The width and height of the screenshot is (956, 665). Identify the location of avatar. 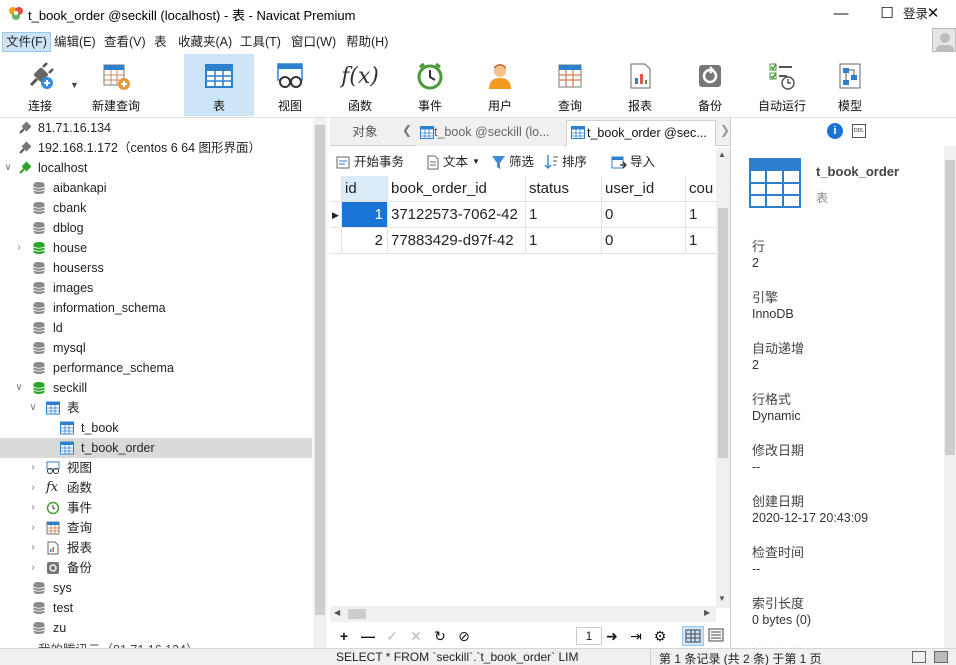
(944, 40).